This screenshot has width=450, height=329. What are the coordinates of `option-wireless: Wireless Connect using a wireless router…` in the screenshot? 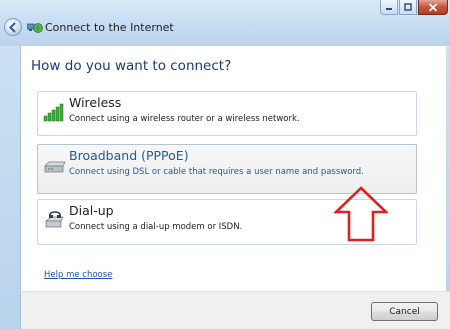 It's located at (227, 113).